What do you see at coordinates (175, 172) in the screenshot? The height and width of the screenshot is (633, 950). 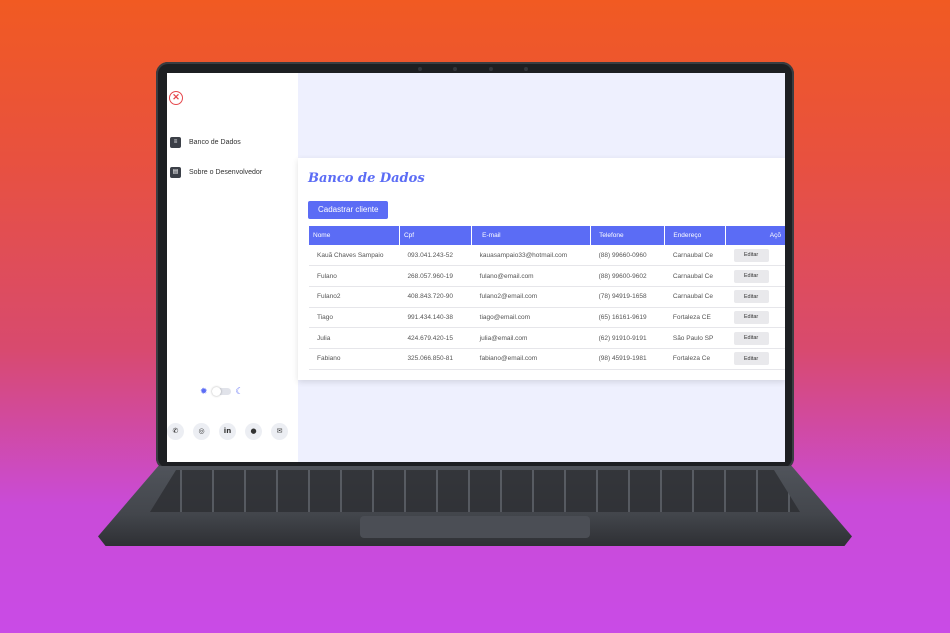 I see `id-card-icon: ▤` at bounding box center [175, 172].